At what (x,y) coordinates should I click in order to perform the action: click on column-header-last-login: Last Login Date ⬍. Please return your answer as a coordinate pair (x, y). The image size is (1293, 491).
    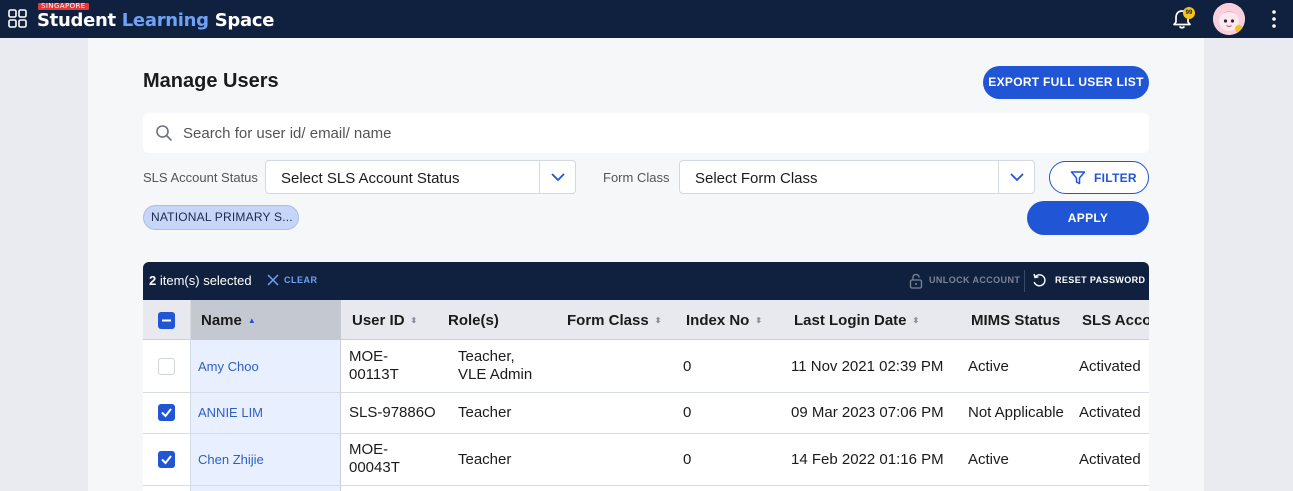
    Looking at the image, I should click on (856, 320).